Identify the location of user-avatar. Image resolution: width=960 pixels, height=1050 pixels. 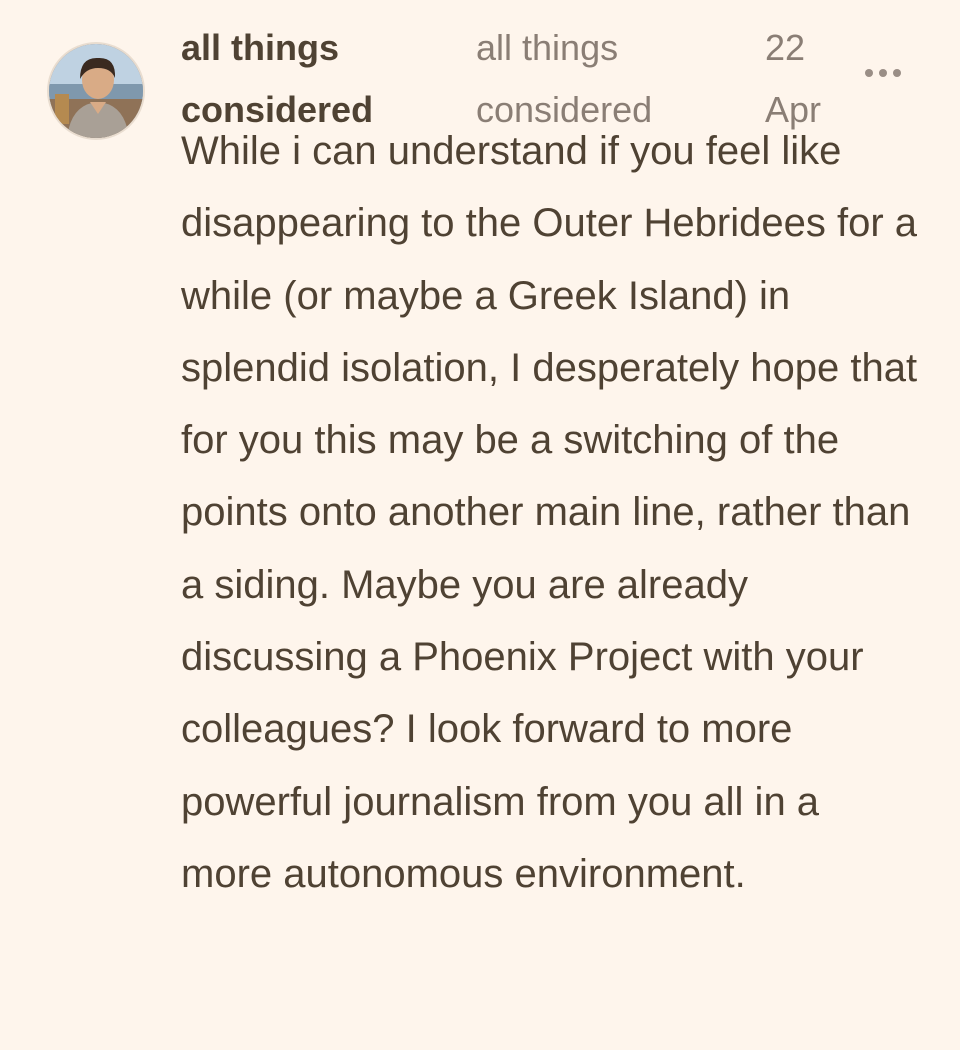
(96, 91).